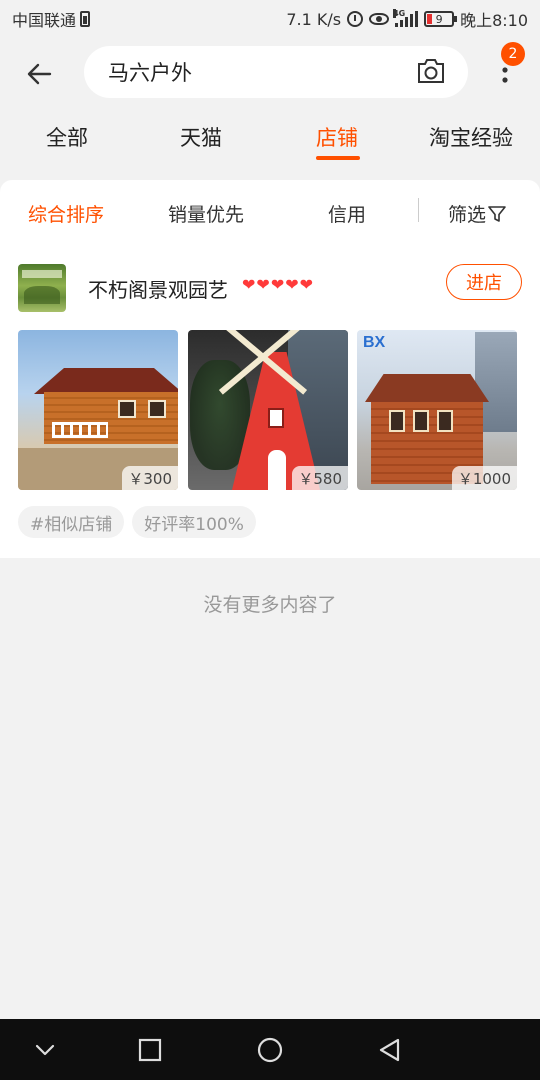  What do you see at coordinates (98, 410) in the screenshot?
I see `product-wooden-cabin: ￥300` at bounding box center [98, 410].